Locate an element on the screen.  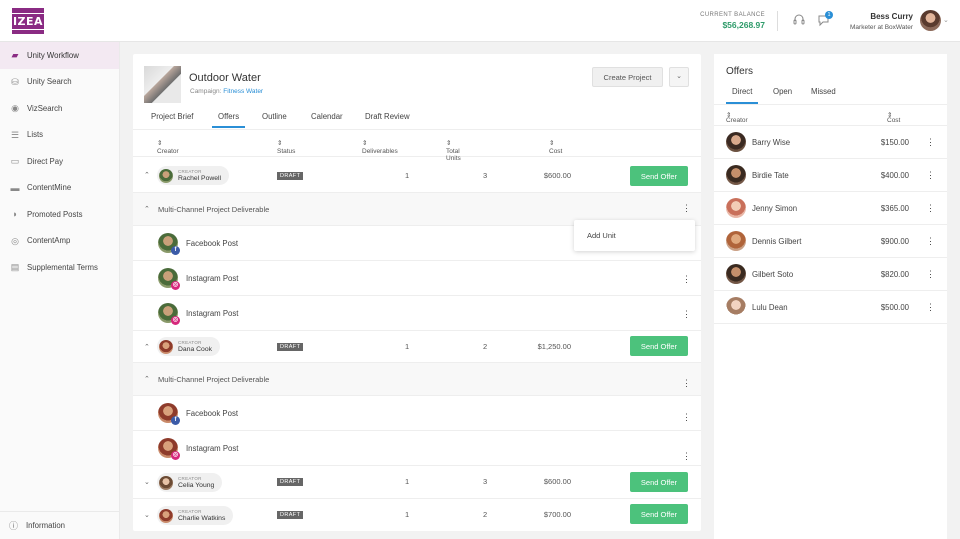
offer-creator-name: Lulu Dean is located at coordinates (770, 307).